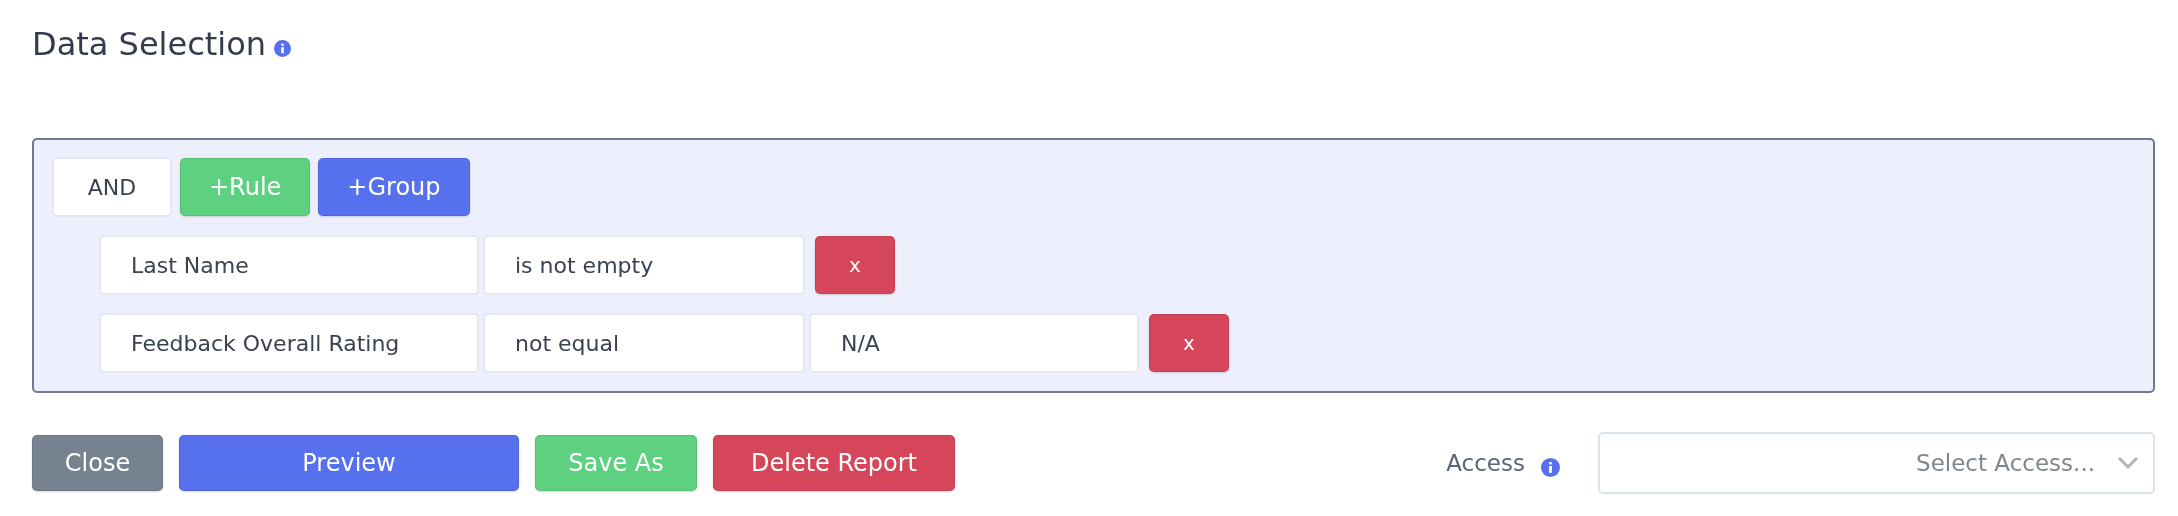  What do you see at coordinates (394, 187) in the screenshot?
I see `add-group-button: +Group` at bounding box center [394, 187].